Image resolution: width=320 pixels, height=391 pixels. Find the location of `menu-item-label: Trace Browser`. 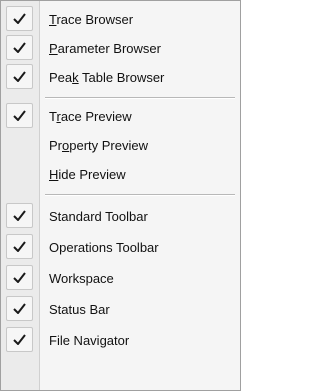

menu-item-label: Trace Browser is located at coordinates (91, 19).